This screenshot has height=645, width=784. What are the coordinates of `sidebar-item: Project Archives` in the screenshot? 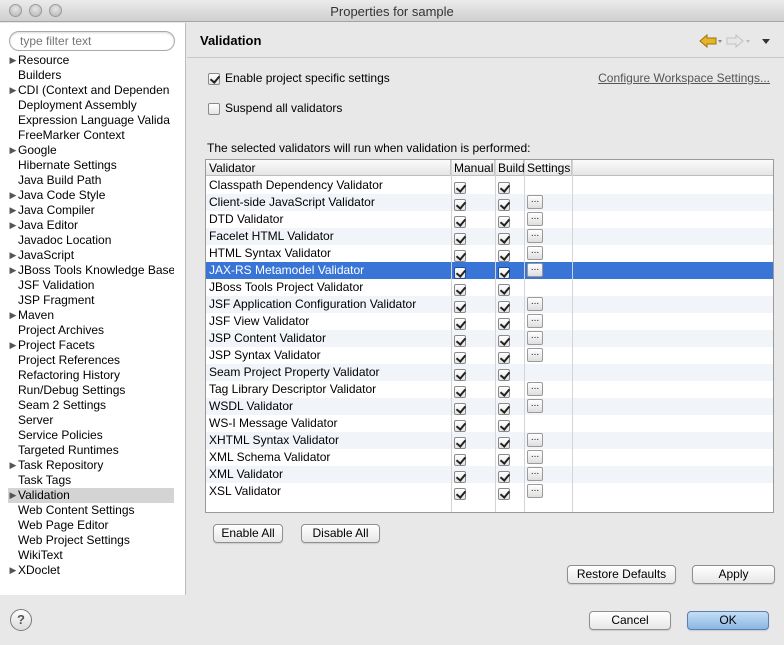 It's located at (91, 330).